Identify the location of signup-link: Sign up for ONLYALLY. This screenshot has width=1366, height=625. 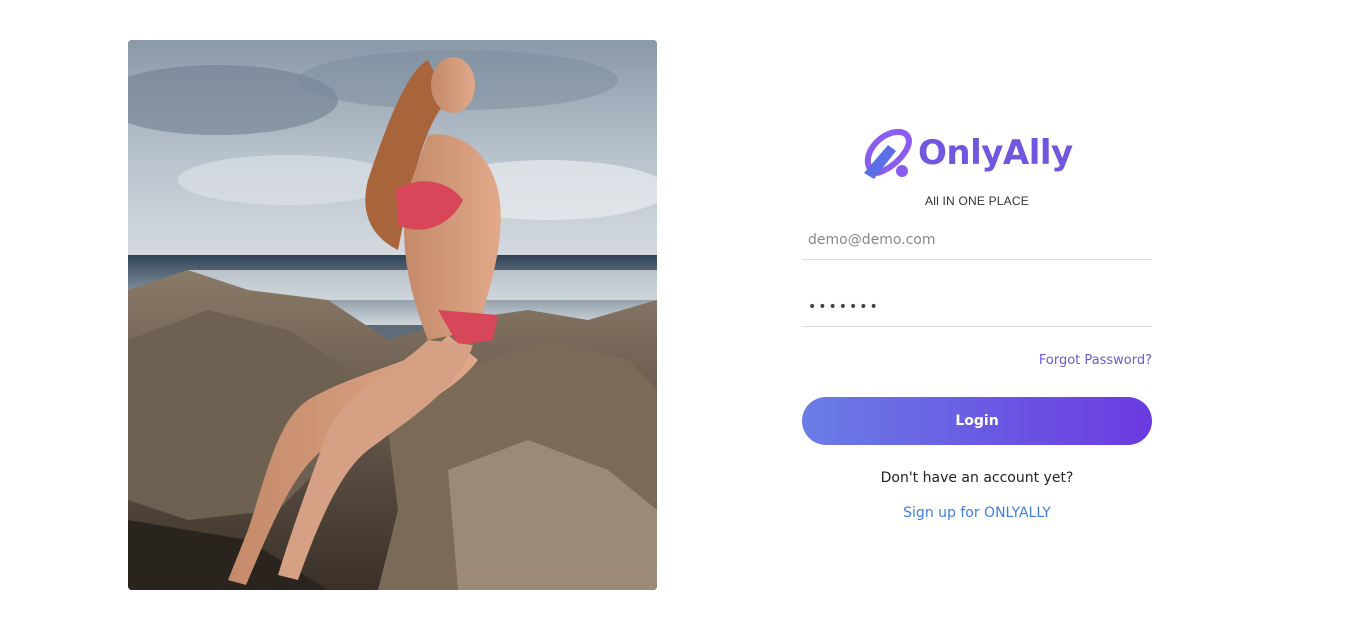
(977, 513).